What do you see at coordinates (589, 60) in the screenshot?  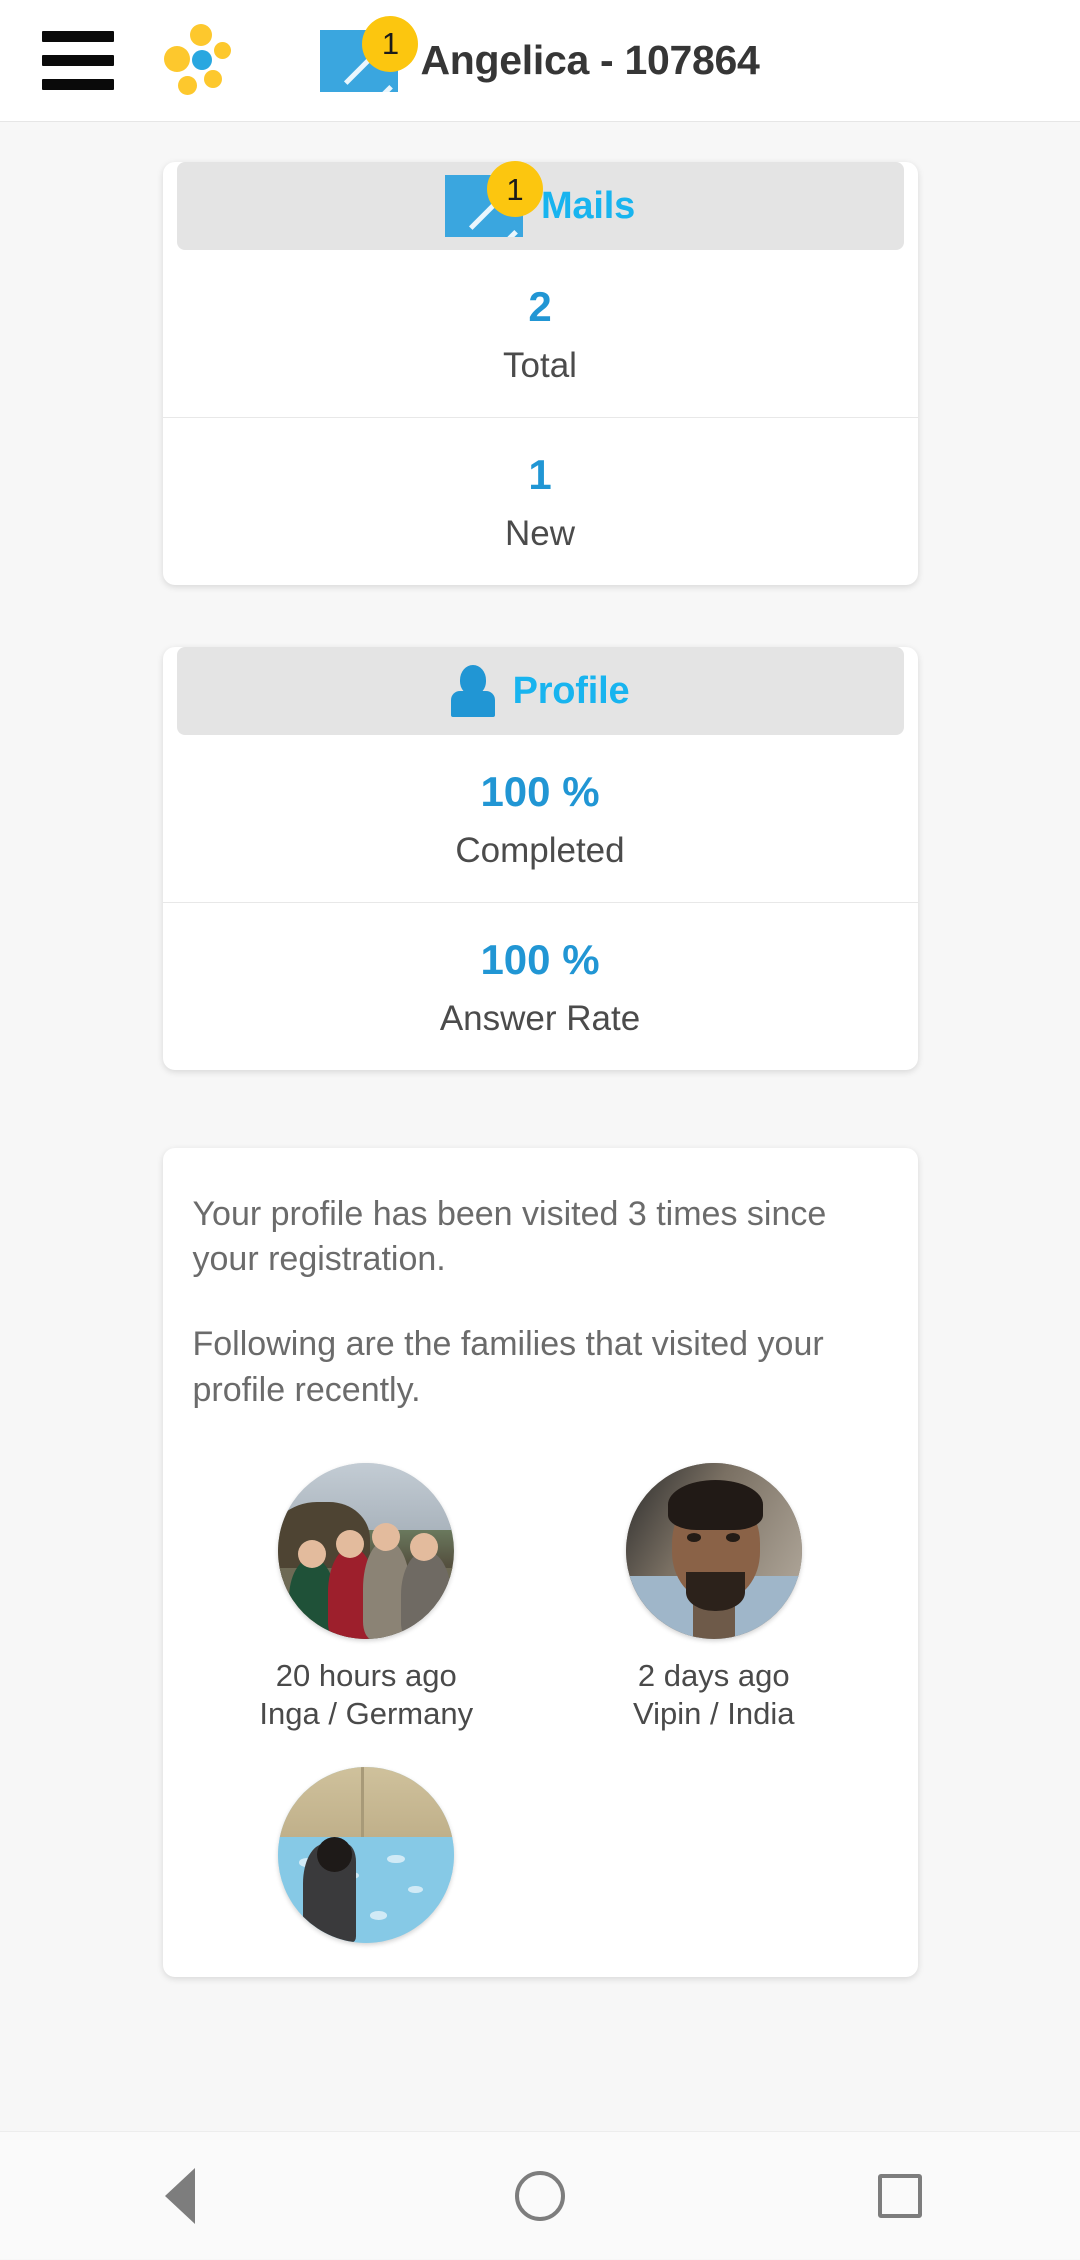 I see `page-title: Angelica - 107864` at bounding box center [589, 60].